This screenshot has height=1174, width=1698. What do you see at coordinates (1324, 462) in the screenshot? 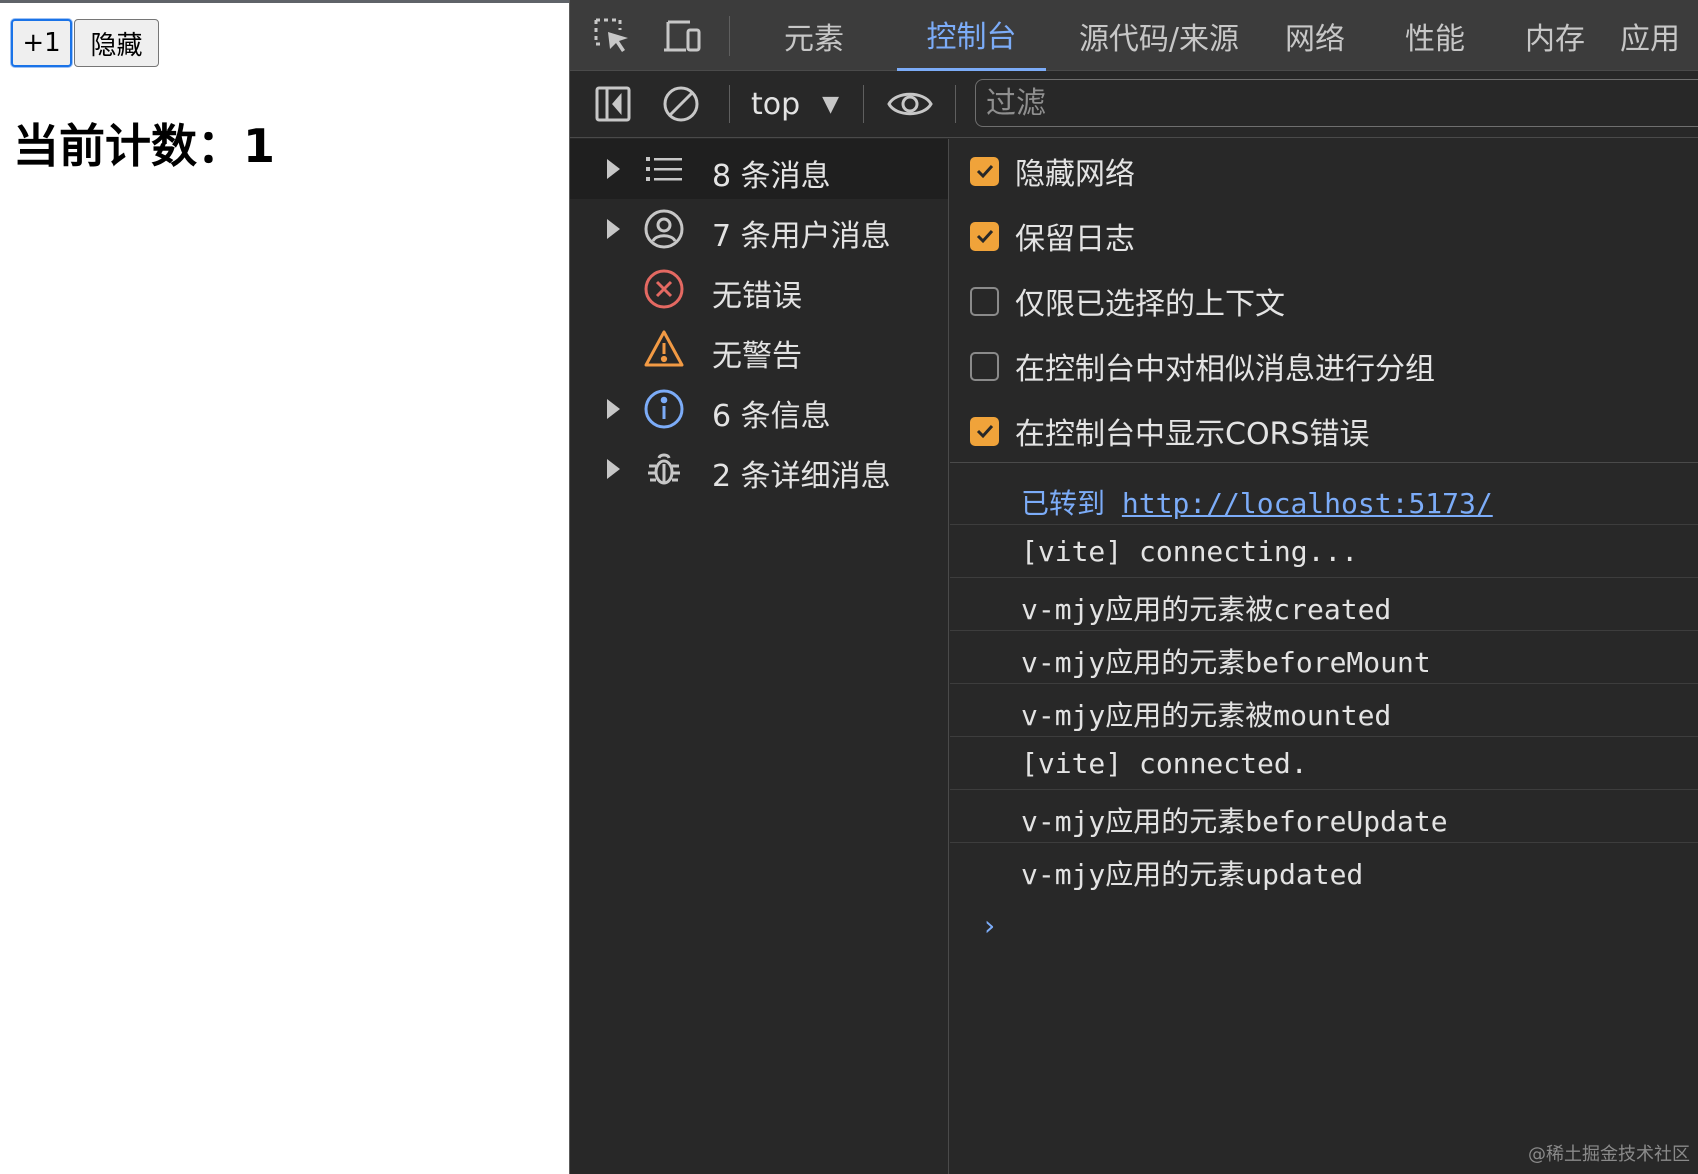
I see `settings-divider` at bounding box center [1324, 462].